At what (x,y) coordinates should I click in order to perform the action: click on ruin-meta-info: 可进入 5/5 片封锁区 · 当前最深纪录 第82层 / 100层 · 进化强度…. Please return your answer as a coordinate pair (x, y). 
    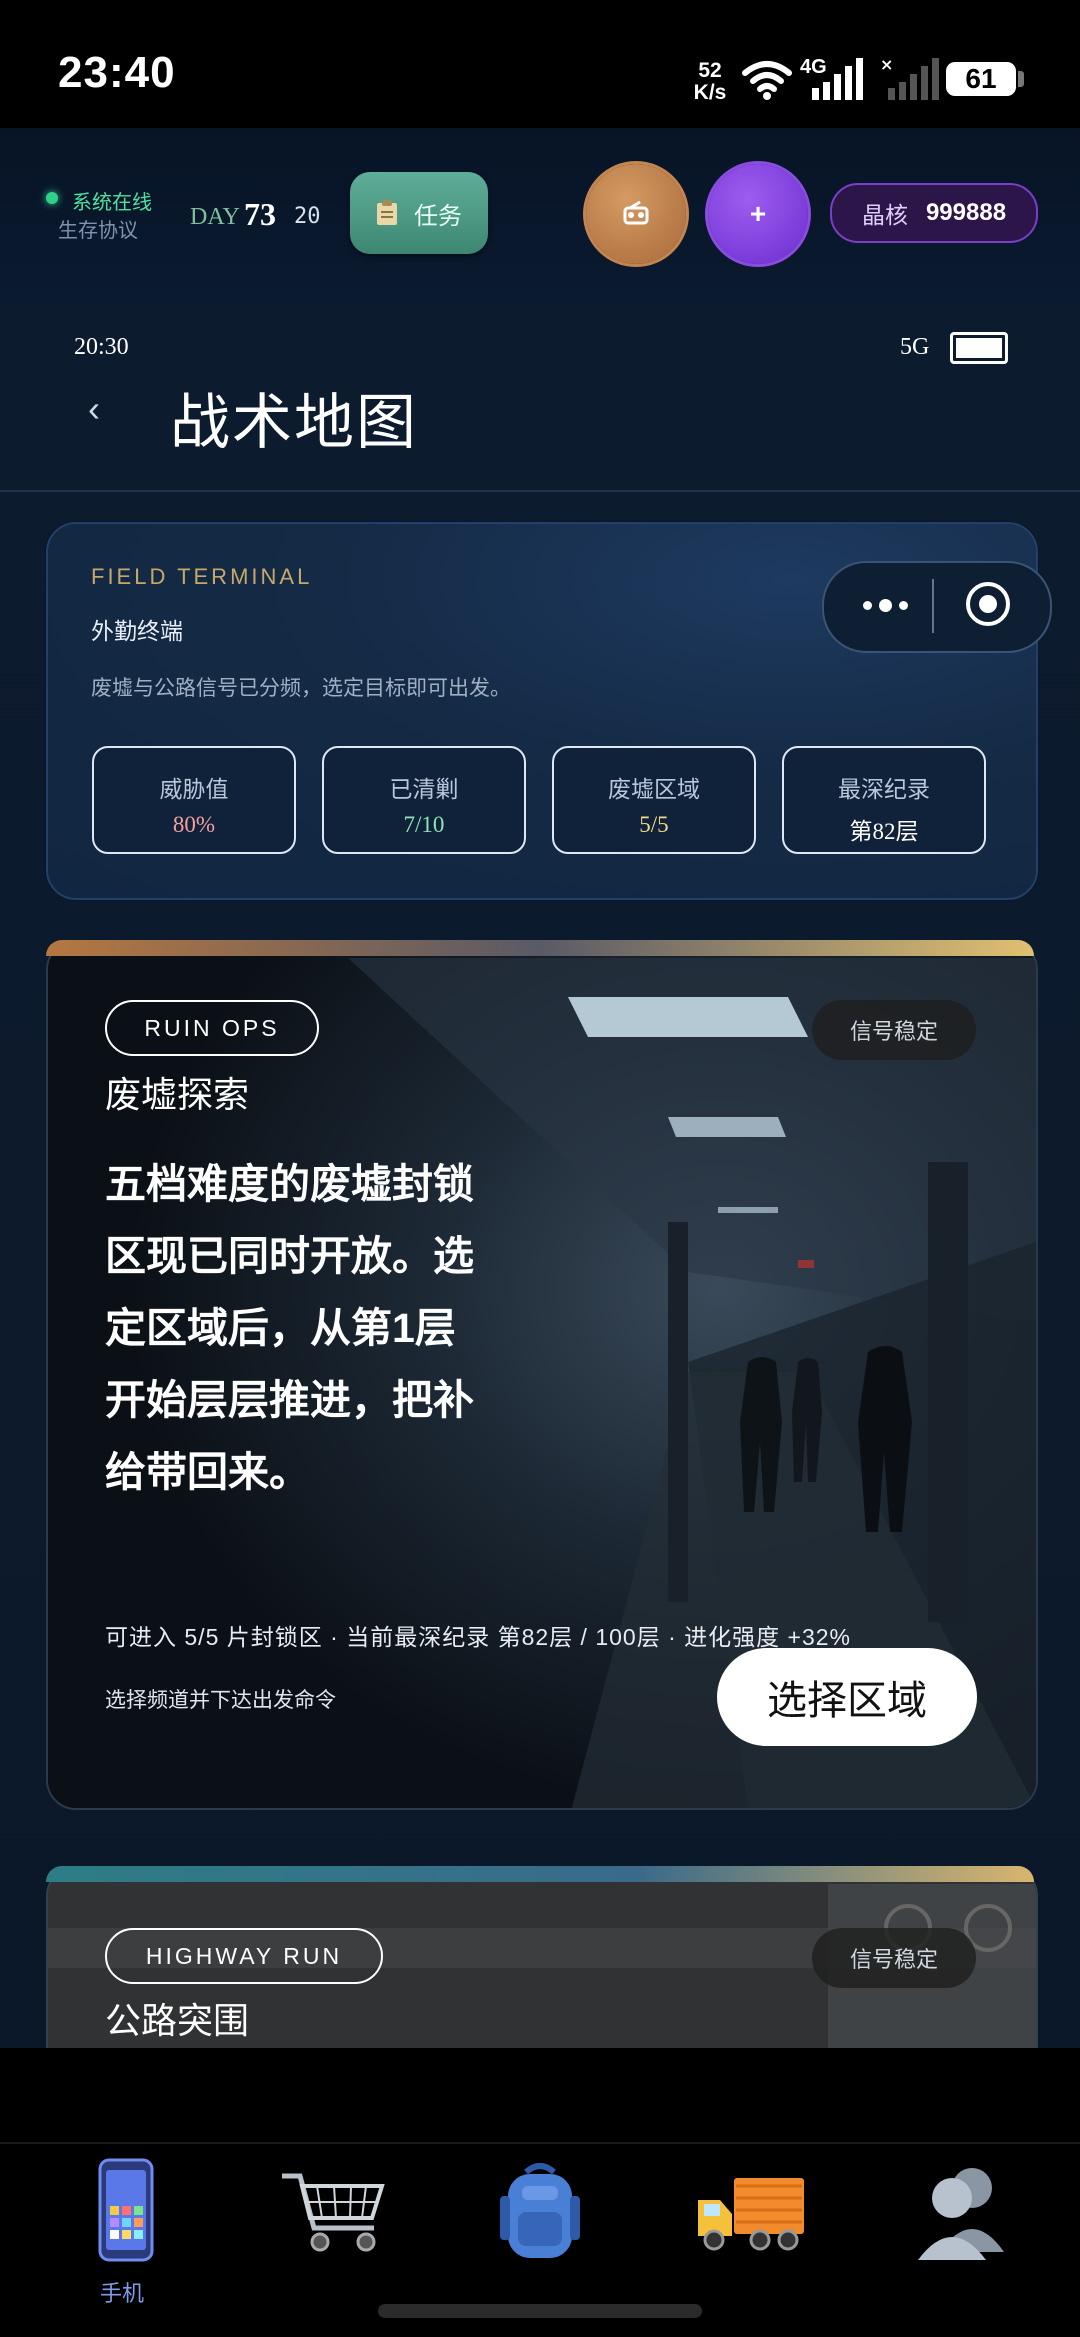
    Looking at the image, I should click on (478, 1637).